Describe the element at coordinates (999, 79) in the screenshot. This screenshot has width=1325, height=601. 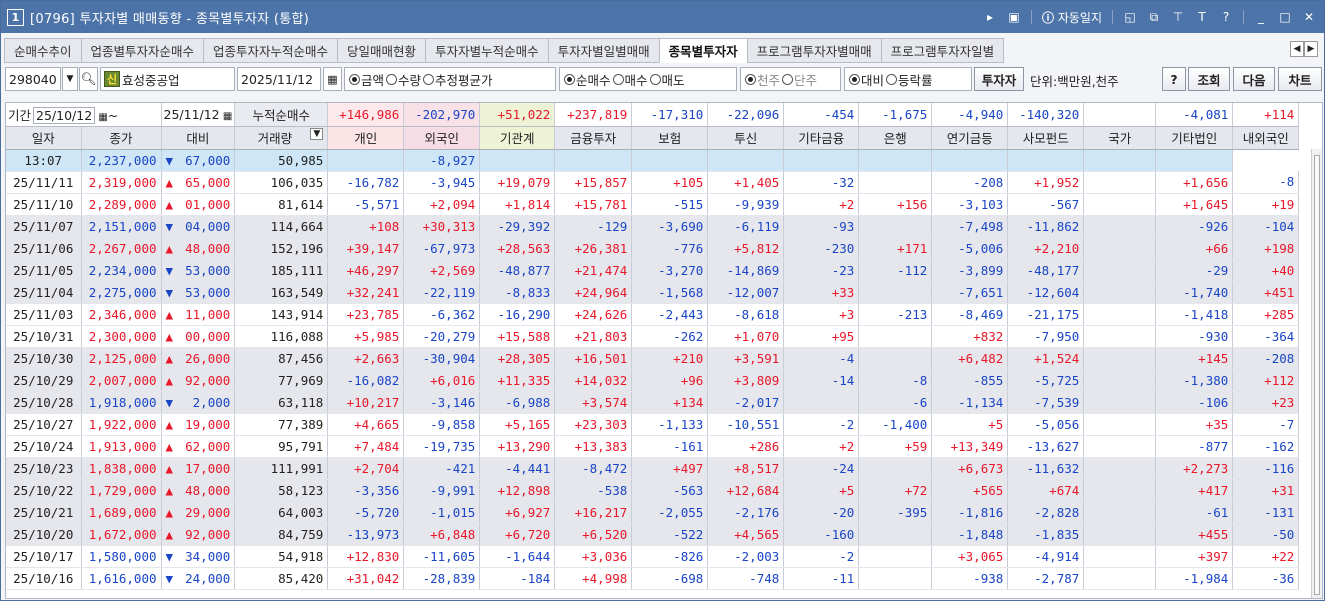
I see `investor-button: 투자자` at that location.